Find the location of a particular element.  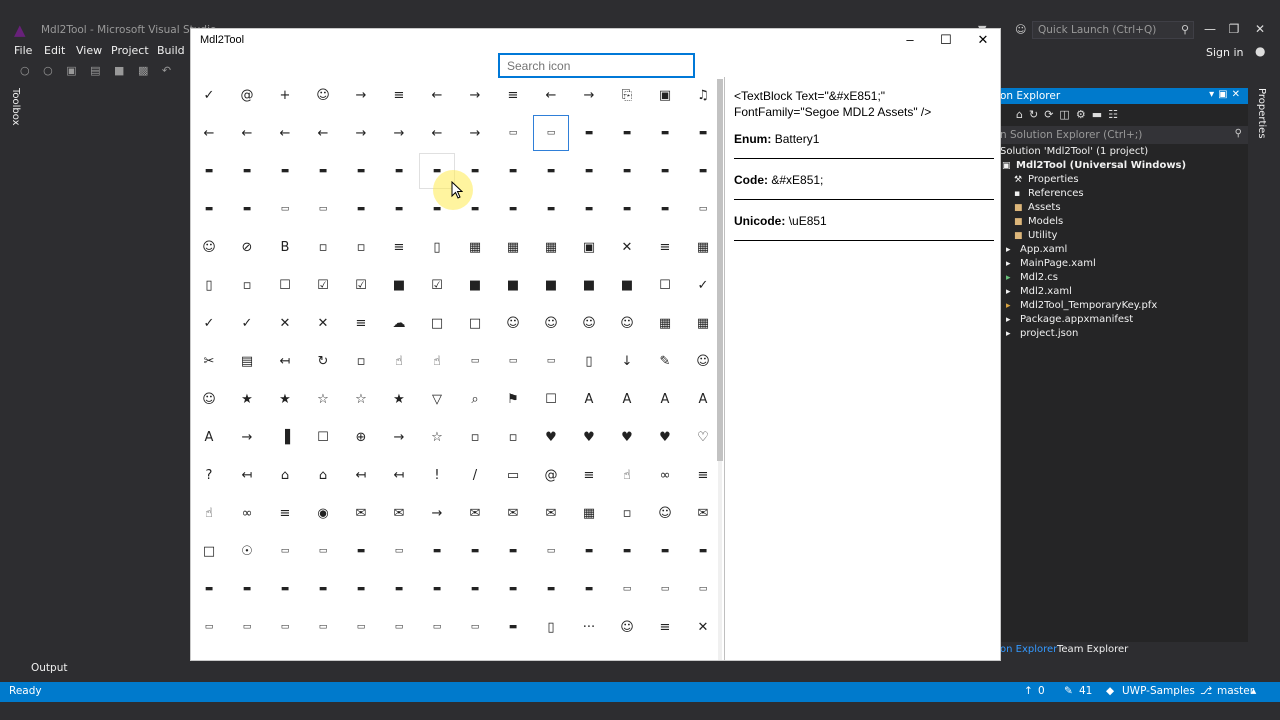

battery-charge-0-icon: ▬ is located at coordinates (209, 589).